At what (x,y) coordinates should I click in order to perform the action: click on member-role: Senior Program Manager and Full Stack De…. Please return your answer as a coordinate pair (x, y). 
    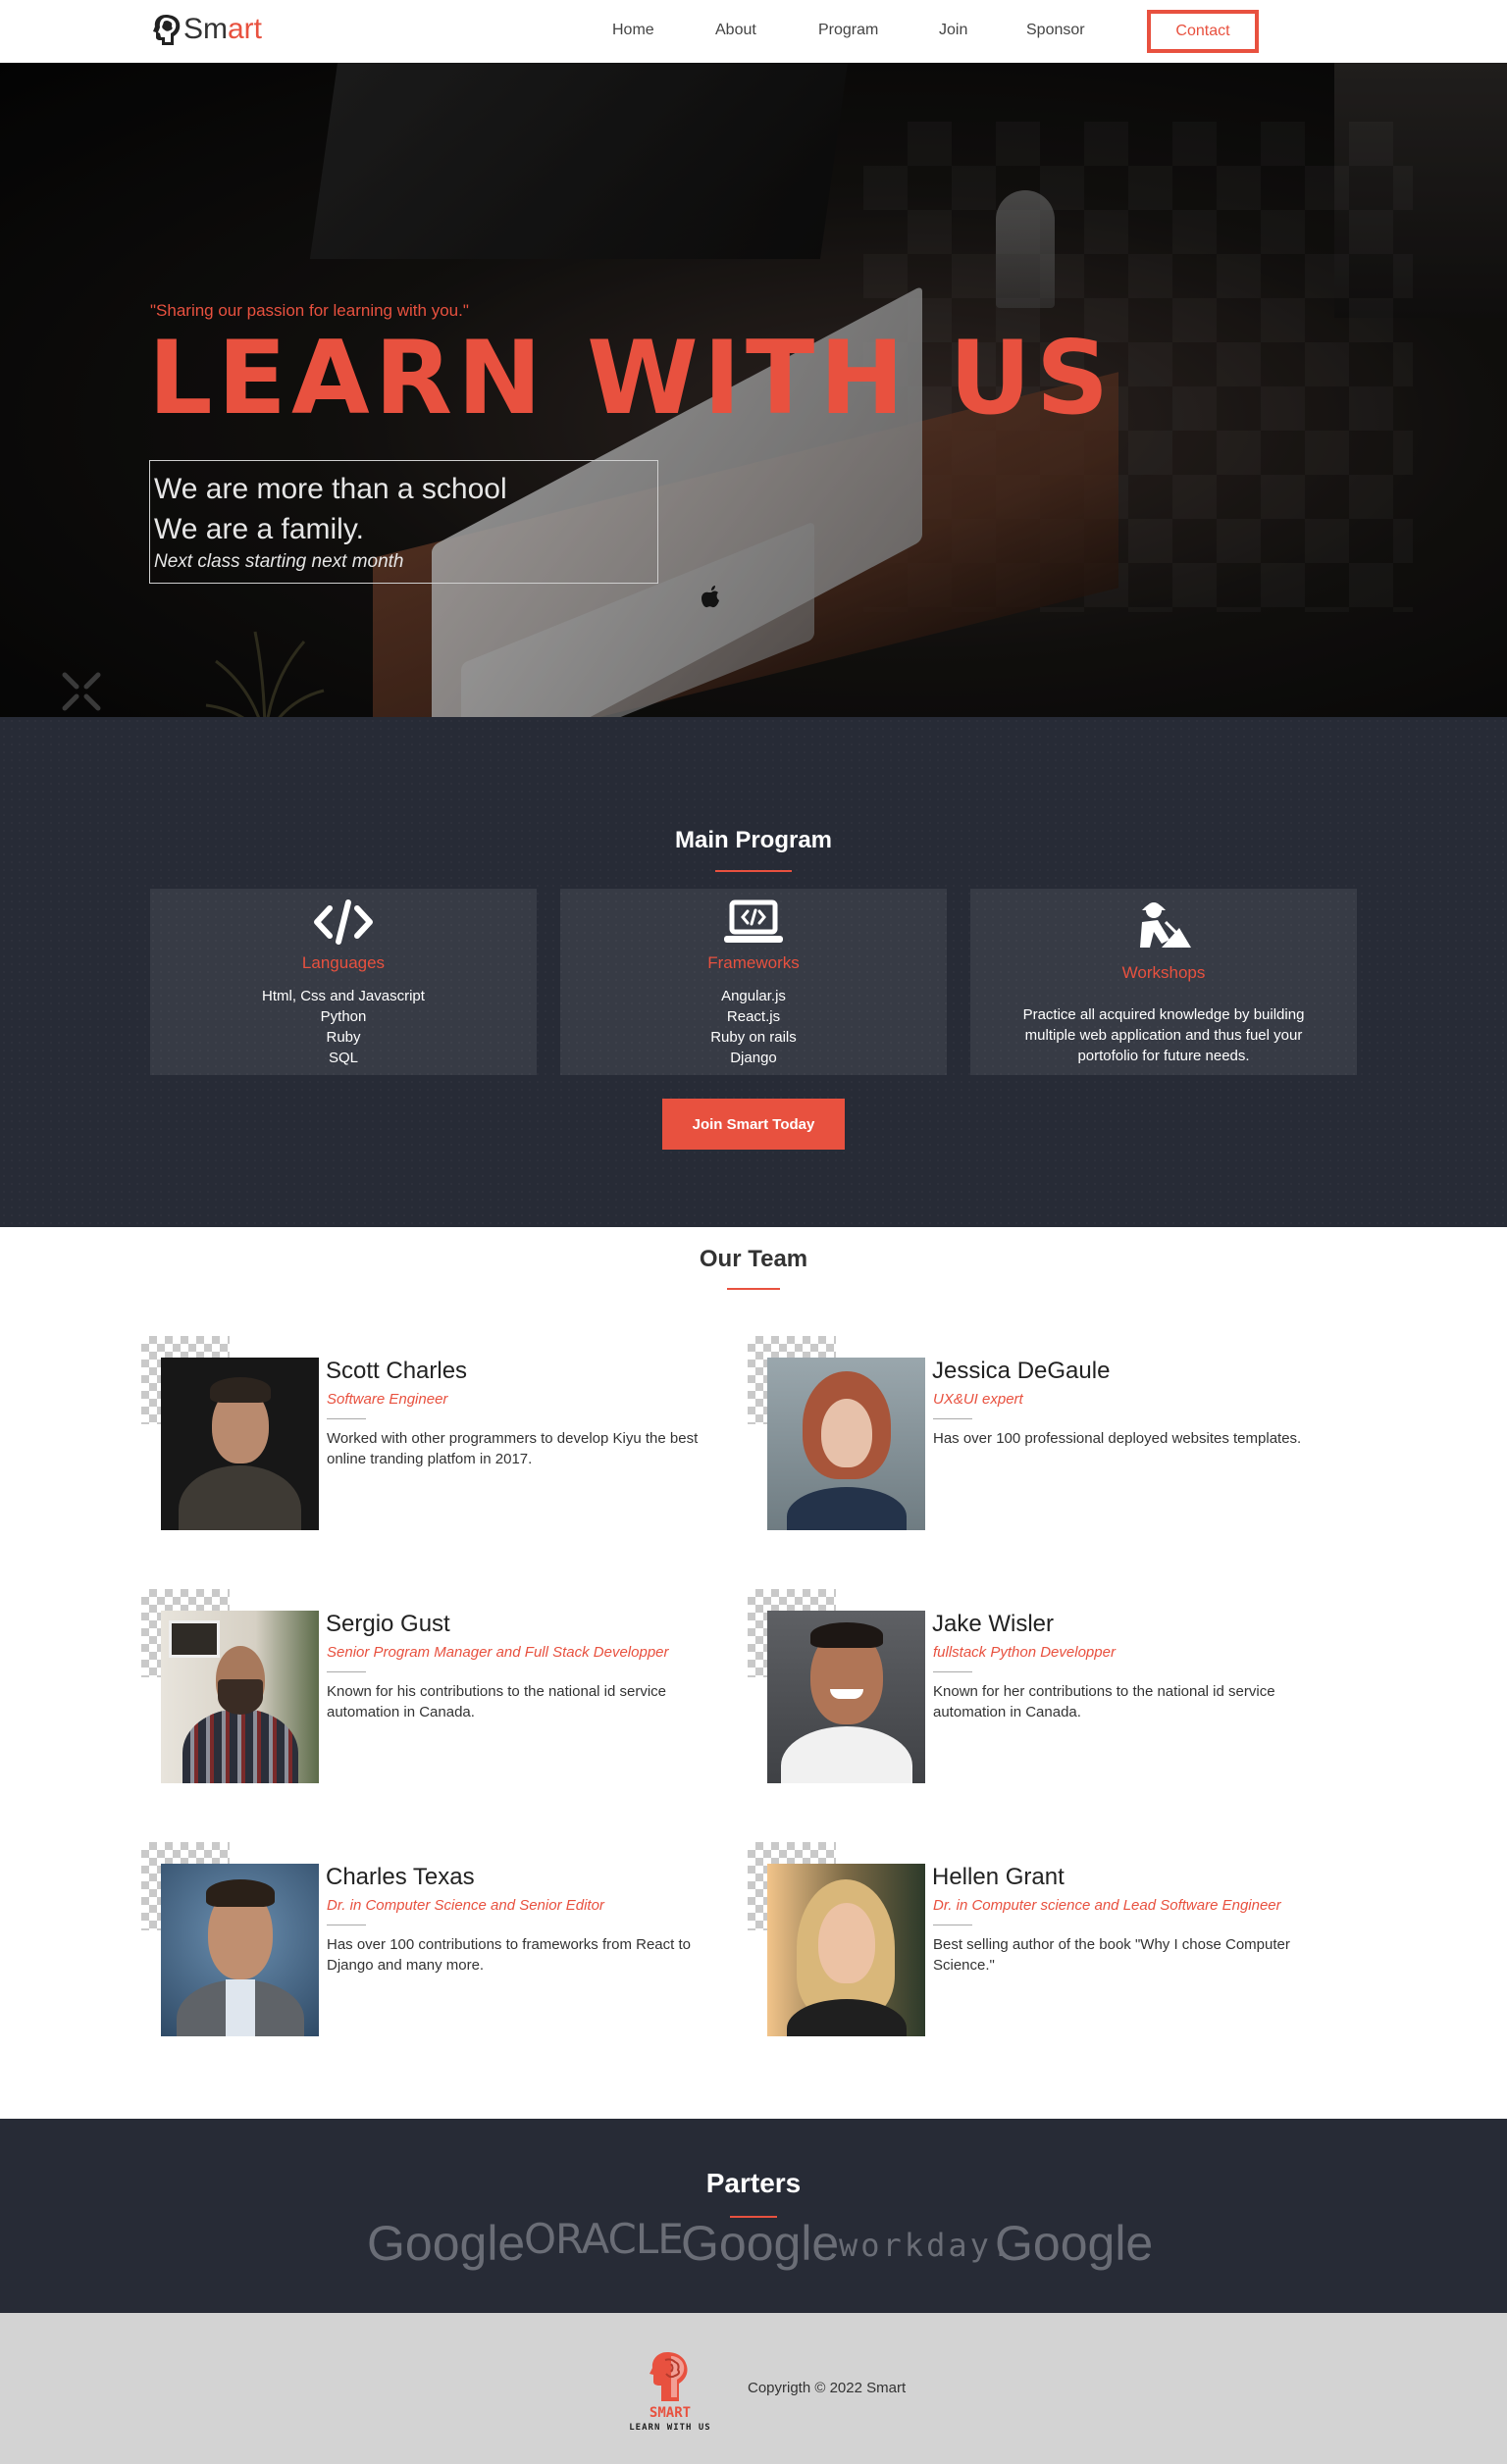
    Looking at the image, I should click on (498, 1652).